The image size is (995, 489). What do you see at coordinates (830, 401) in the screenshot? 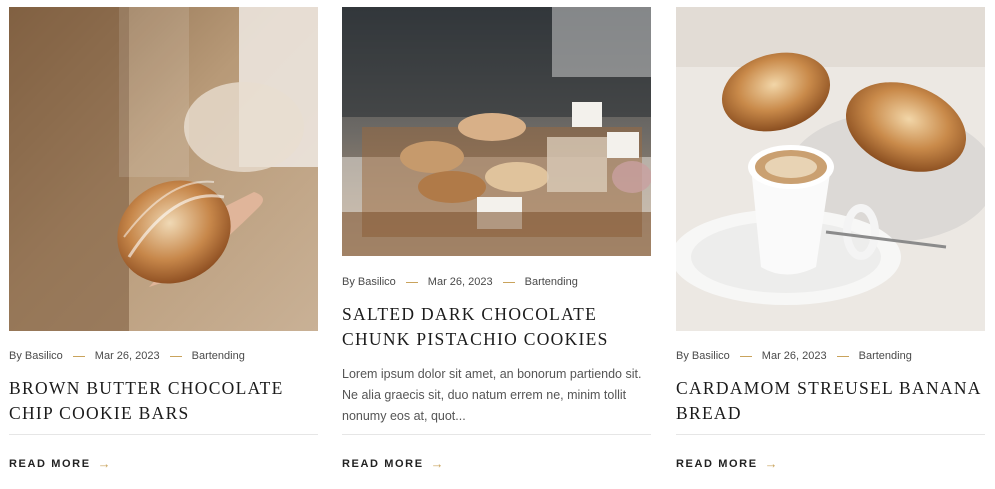
I see `post-title: Cardamom Streusel Banana Bread` at bounding box center [830, 401].